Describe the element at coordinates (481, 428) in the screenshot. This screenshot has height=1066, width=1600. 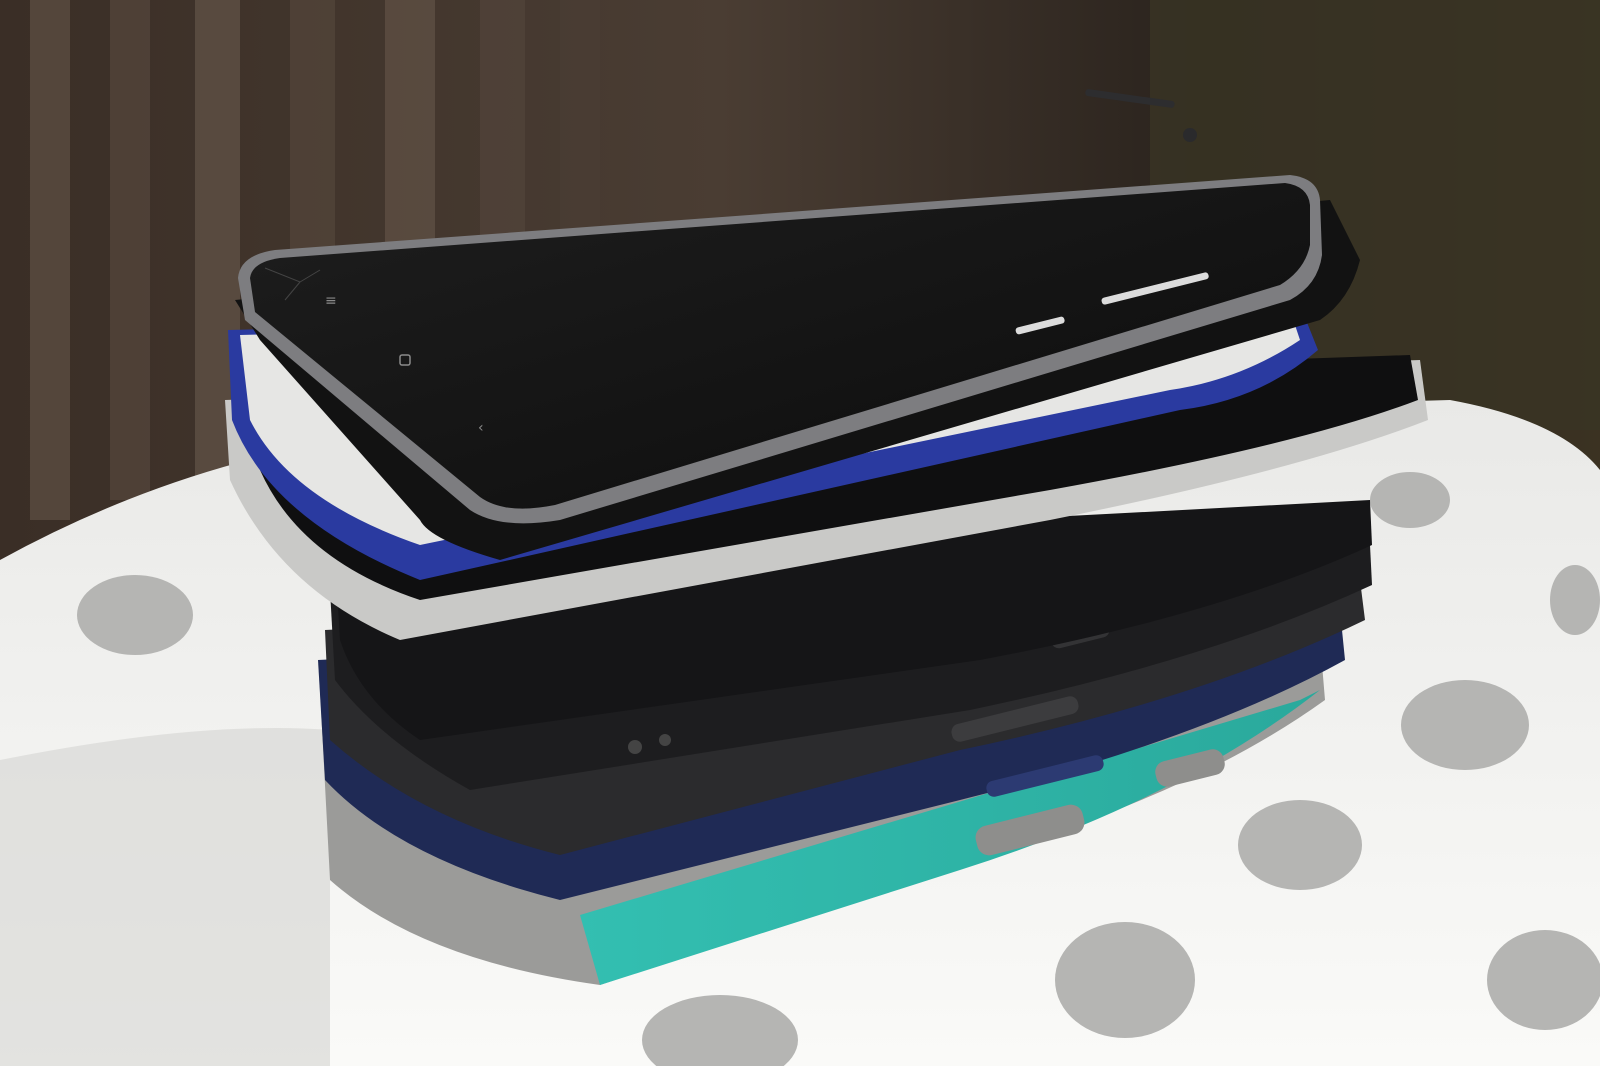
I see `back-key-icon: ‹` at that location.